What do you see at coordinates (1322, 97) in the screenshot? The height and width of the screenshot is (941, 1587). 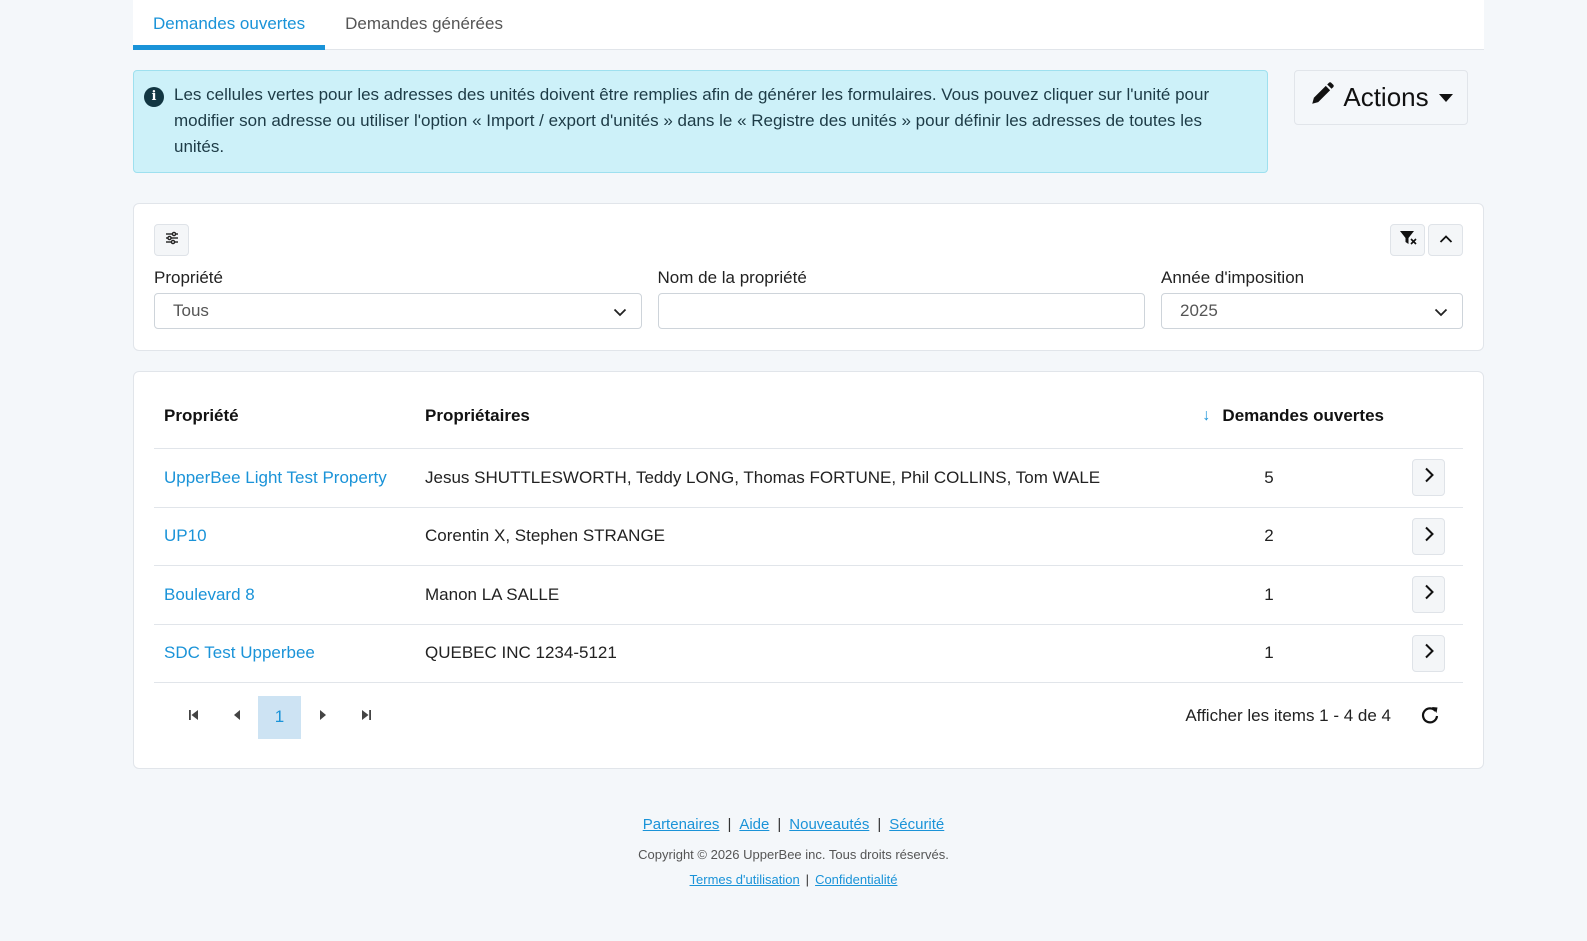 I see `pencil-icon` at bounding box center [1322, 97].